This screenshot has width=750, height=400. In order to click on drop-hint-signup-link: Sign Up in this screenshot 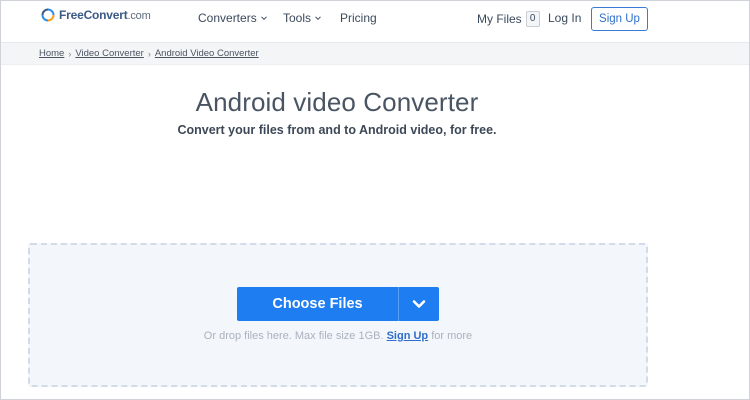, I will do `click(408, 336)`.